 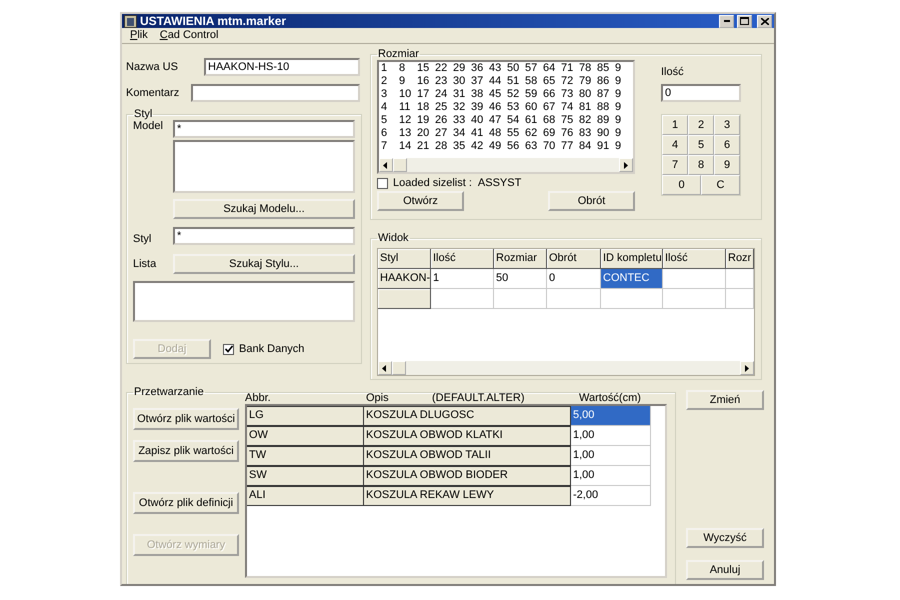 What do you see at coordinates (534, 146) in the screenshot?
I see `size-entry: 63` at bounding box center [534, 146].